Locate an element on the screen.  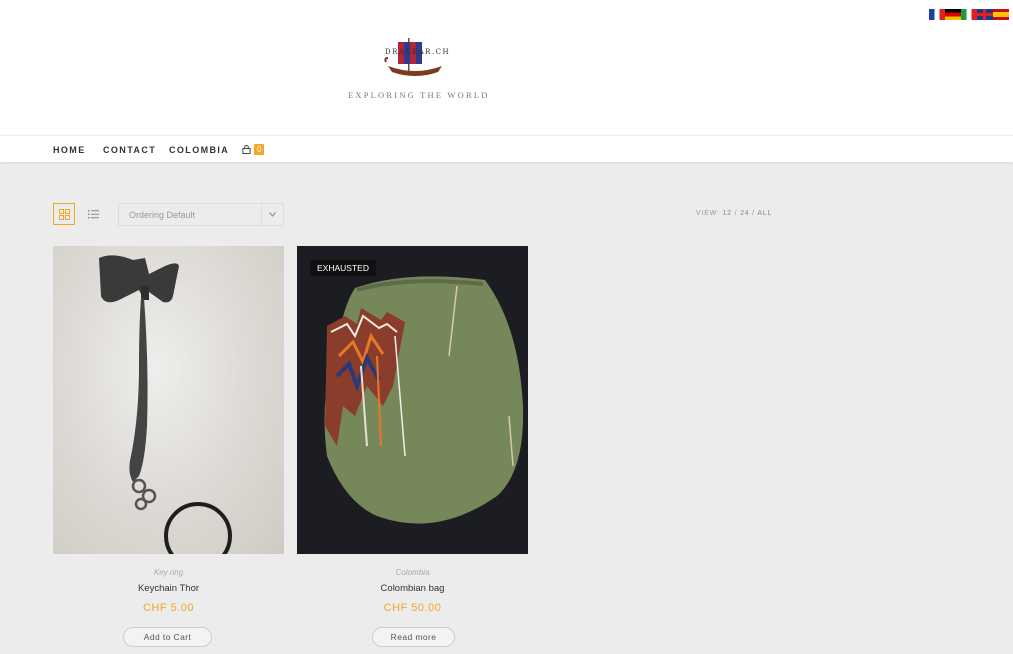
site-tagline: EXPLORING THE WORLD is located at coordinates (419, 95).